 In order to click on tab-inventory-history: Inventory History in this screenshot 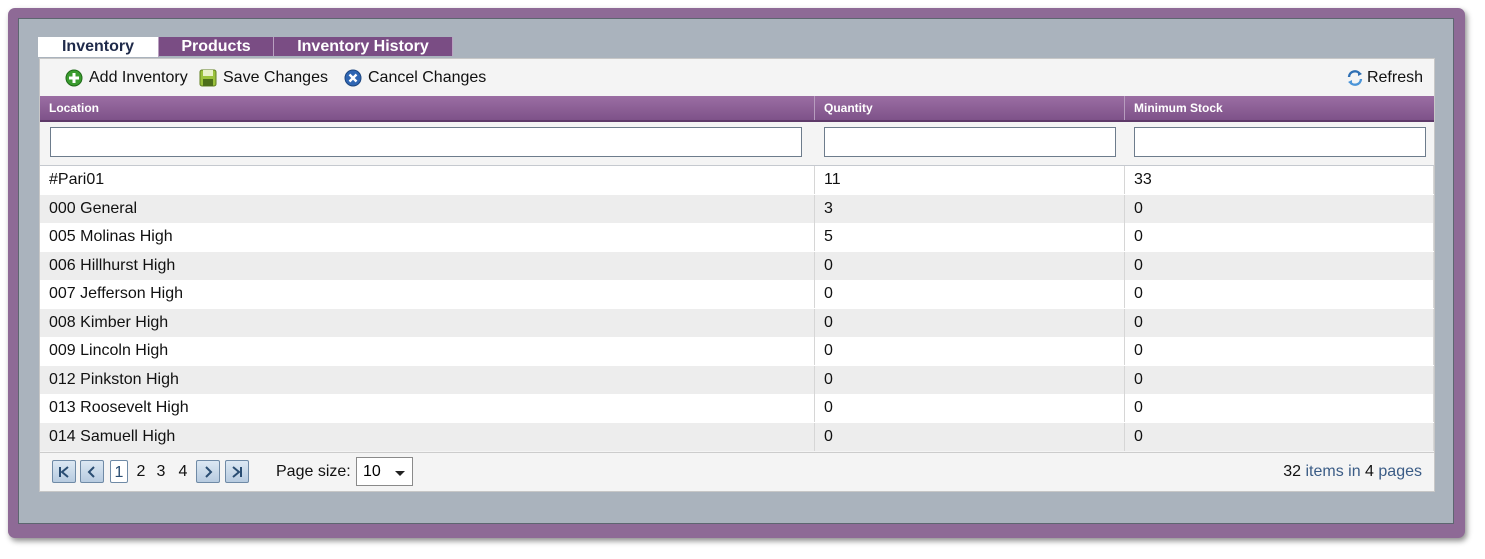, I will do `click(363, 46)`.